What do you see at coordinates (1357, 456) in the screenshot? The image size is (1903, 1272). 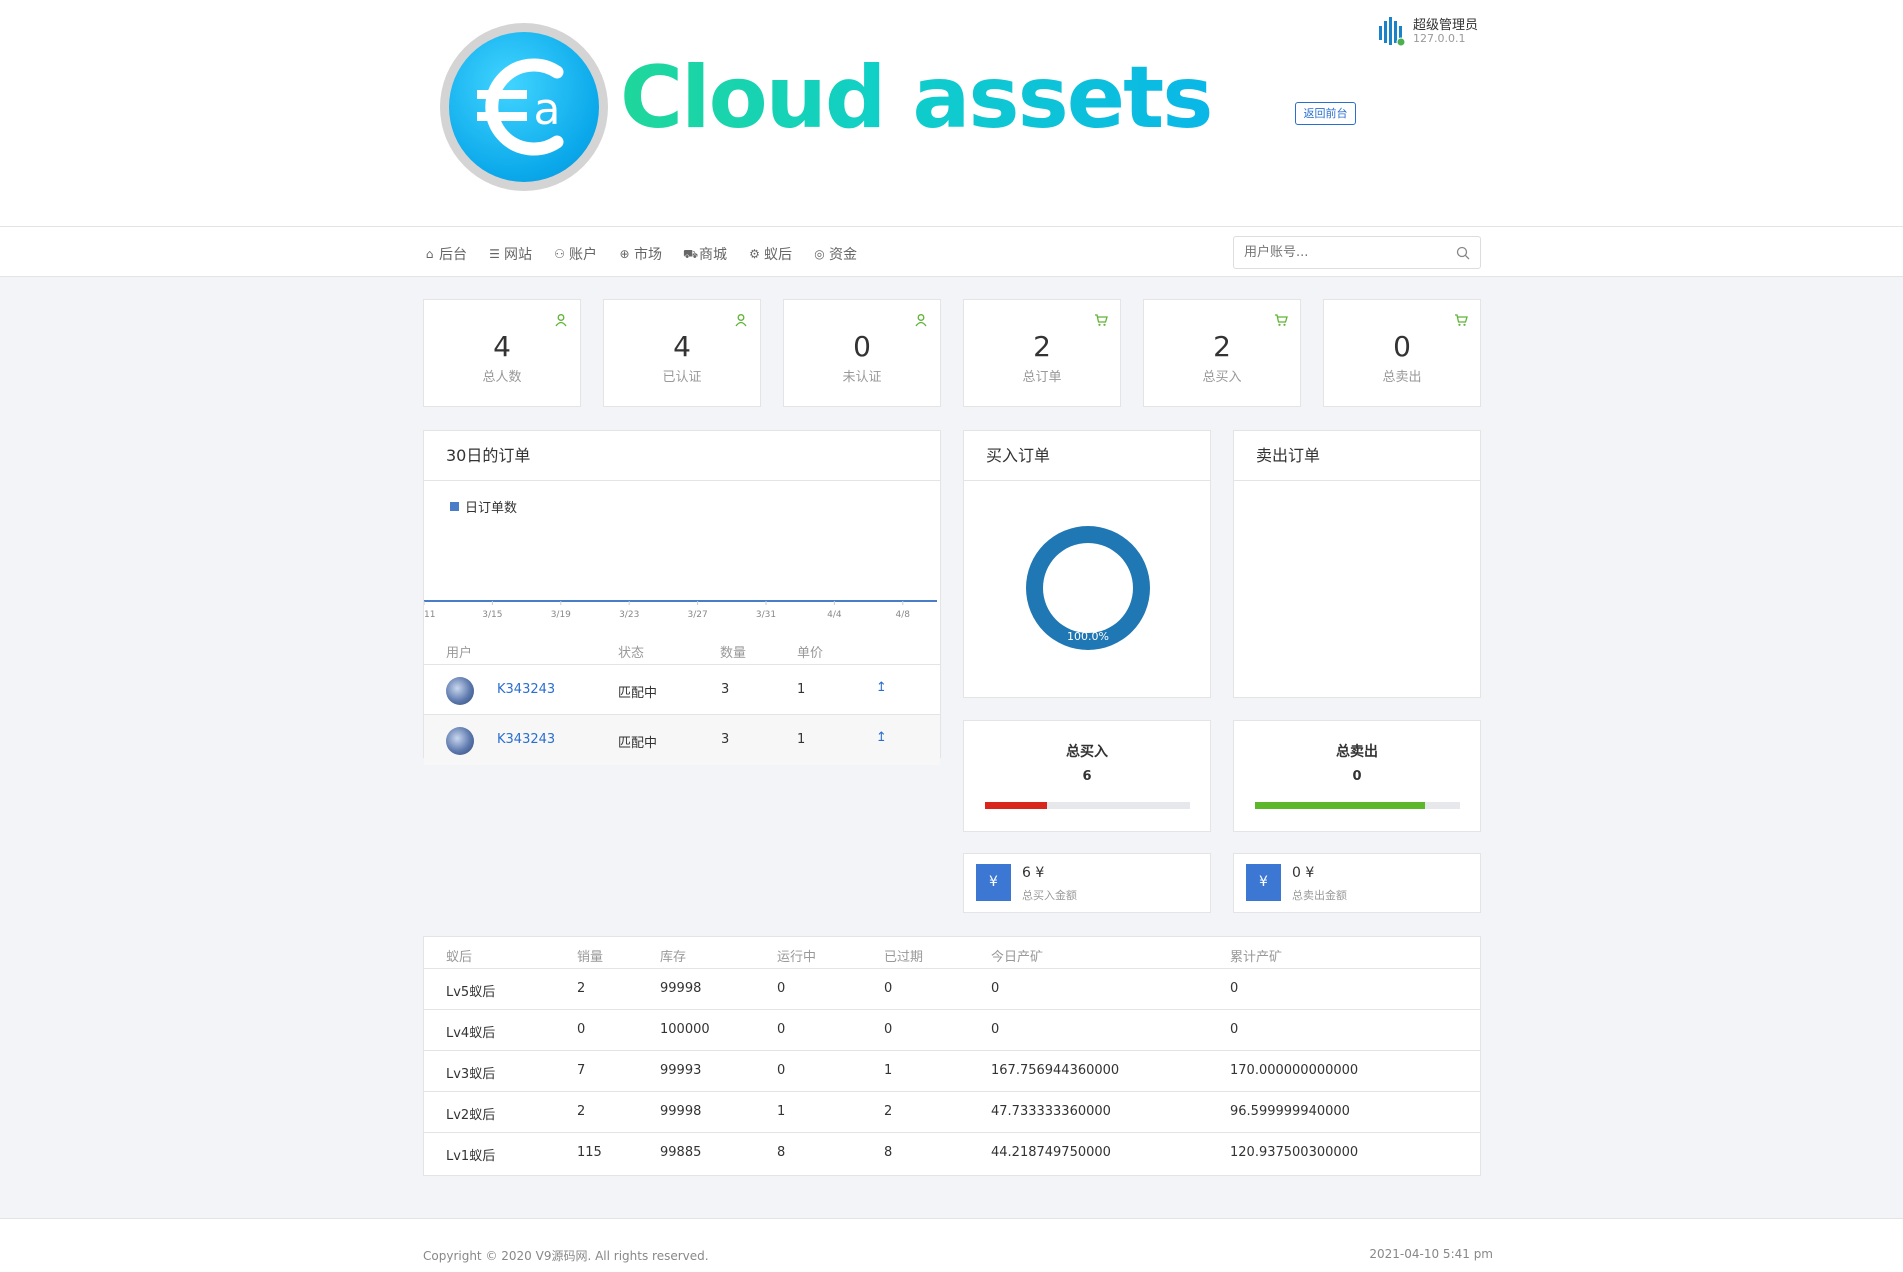 I see `panel-title: 卖出订单` at bounding box center [1357, 456].